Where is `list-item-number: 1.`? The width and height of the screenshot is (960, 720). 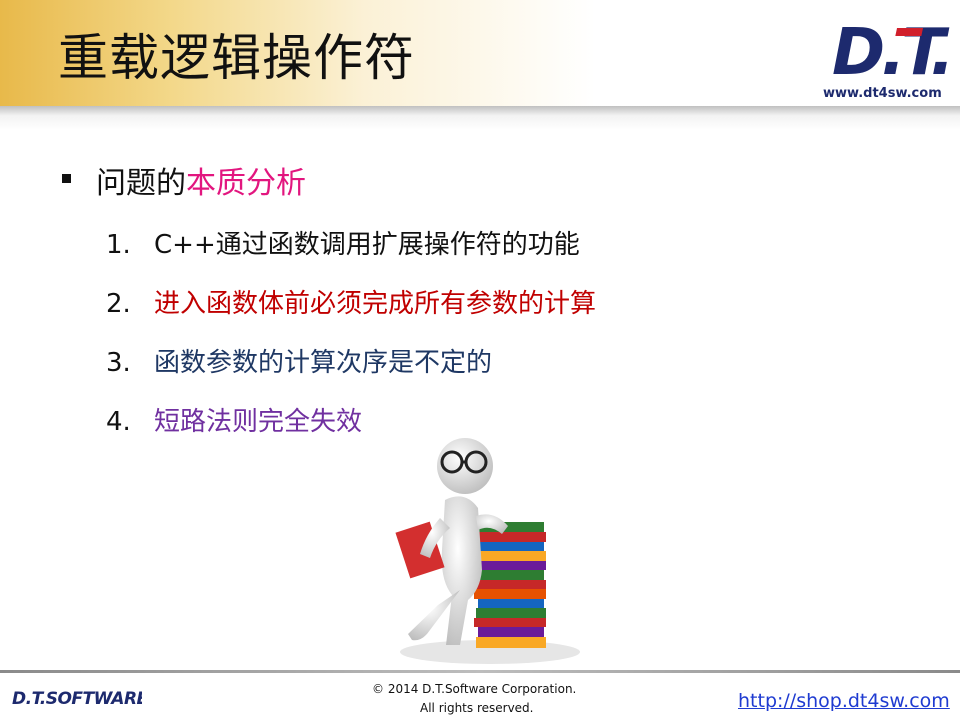
list-item-number: 1. is located at coordinates (118, 245).